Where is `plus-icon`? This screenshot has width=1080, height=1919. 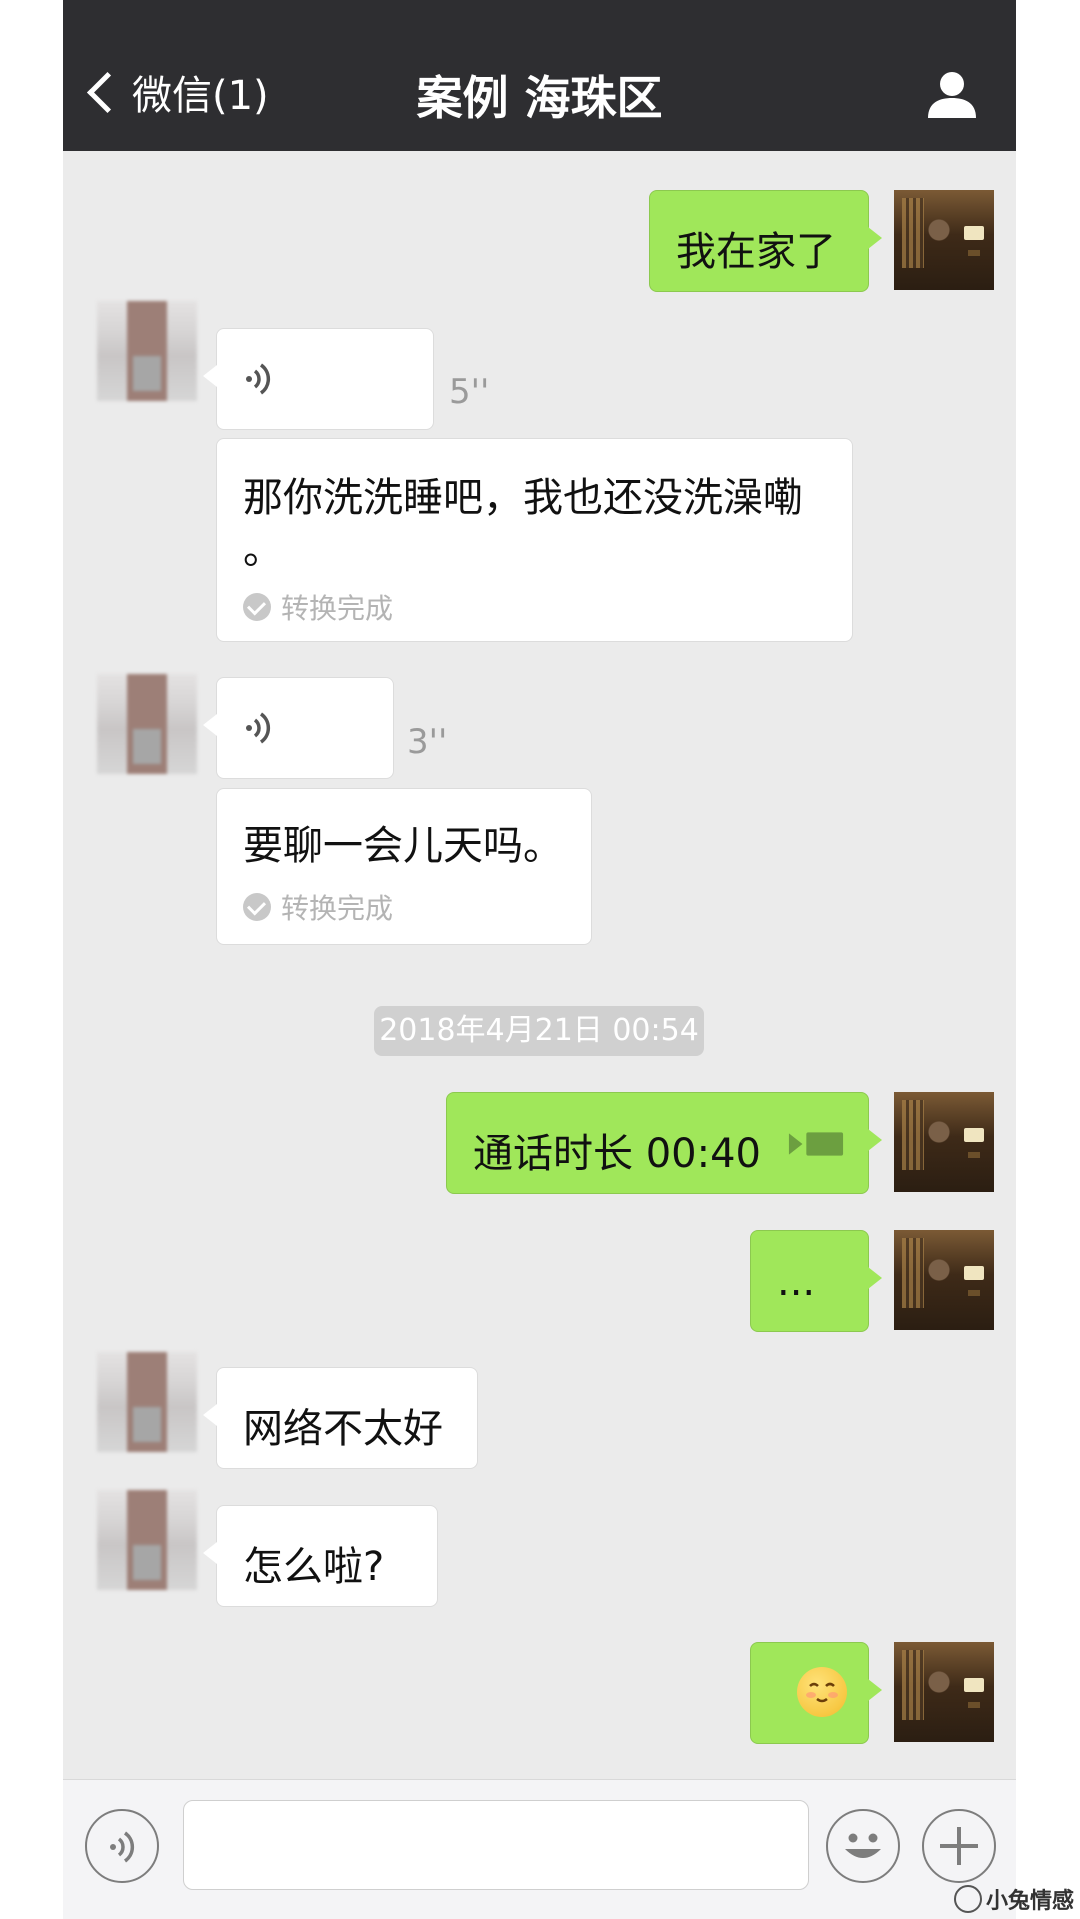 plus-icon is located at coordinates (959, 1846).